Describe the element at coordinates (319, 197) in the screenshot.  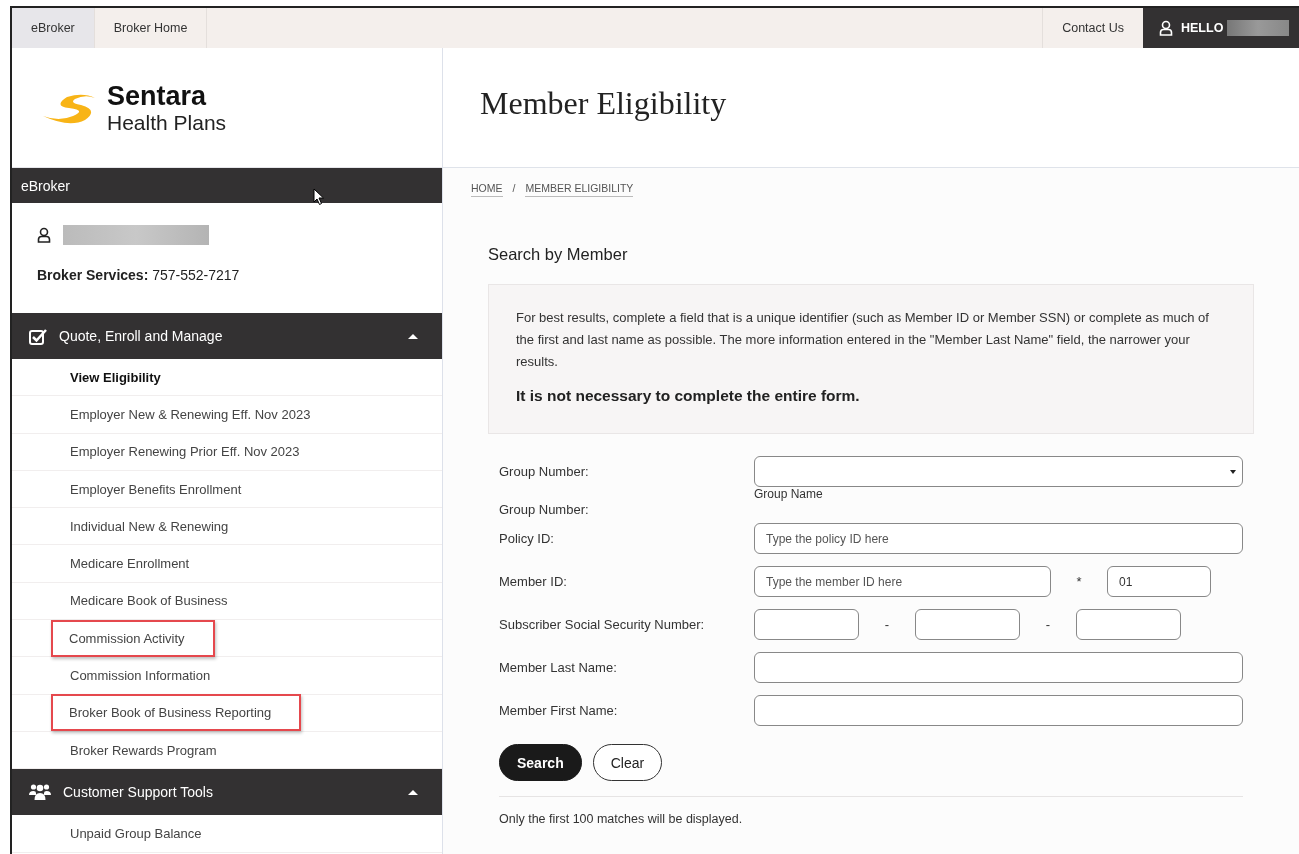
I see `mouse-cursor-icon` at that location.